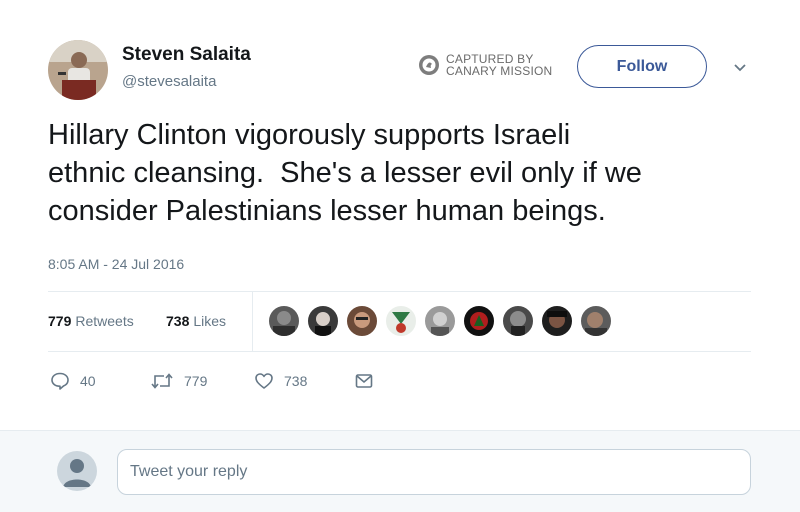 The image size is (800, 512). Describe the element at coordinates (77, 471) in the screenshot. I see `current-user-avatar` at that location.